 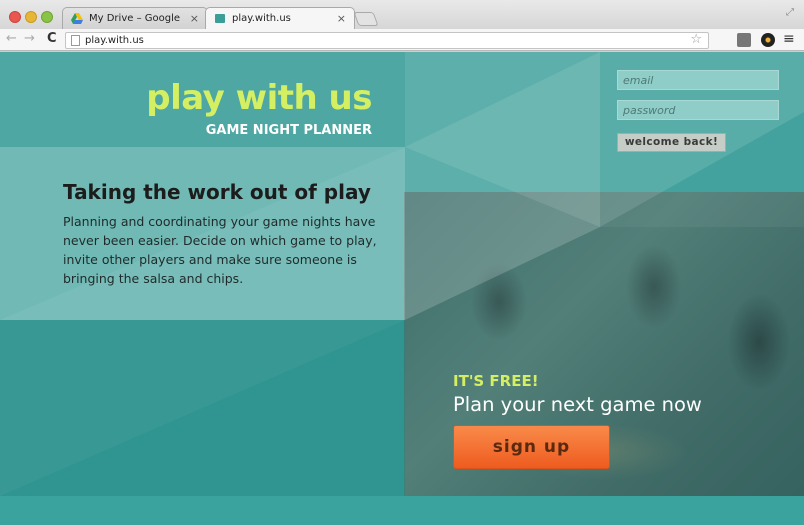 I want to click on google-drive-icon, so click(x=77, y=18).